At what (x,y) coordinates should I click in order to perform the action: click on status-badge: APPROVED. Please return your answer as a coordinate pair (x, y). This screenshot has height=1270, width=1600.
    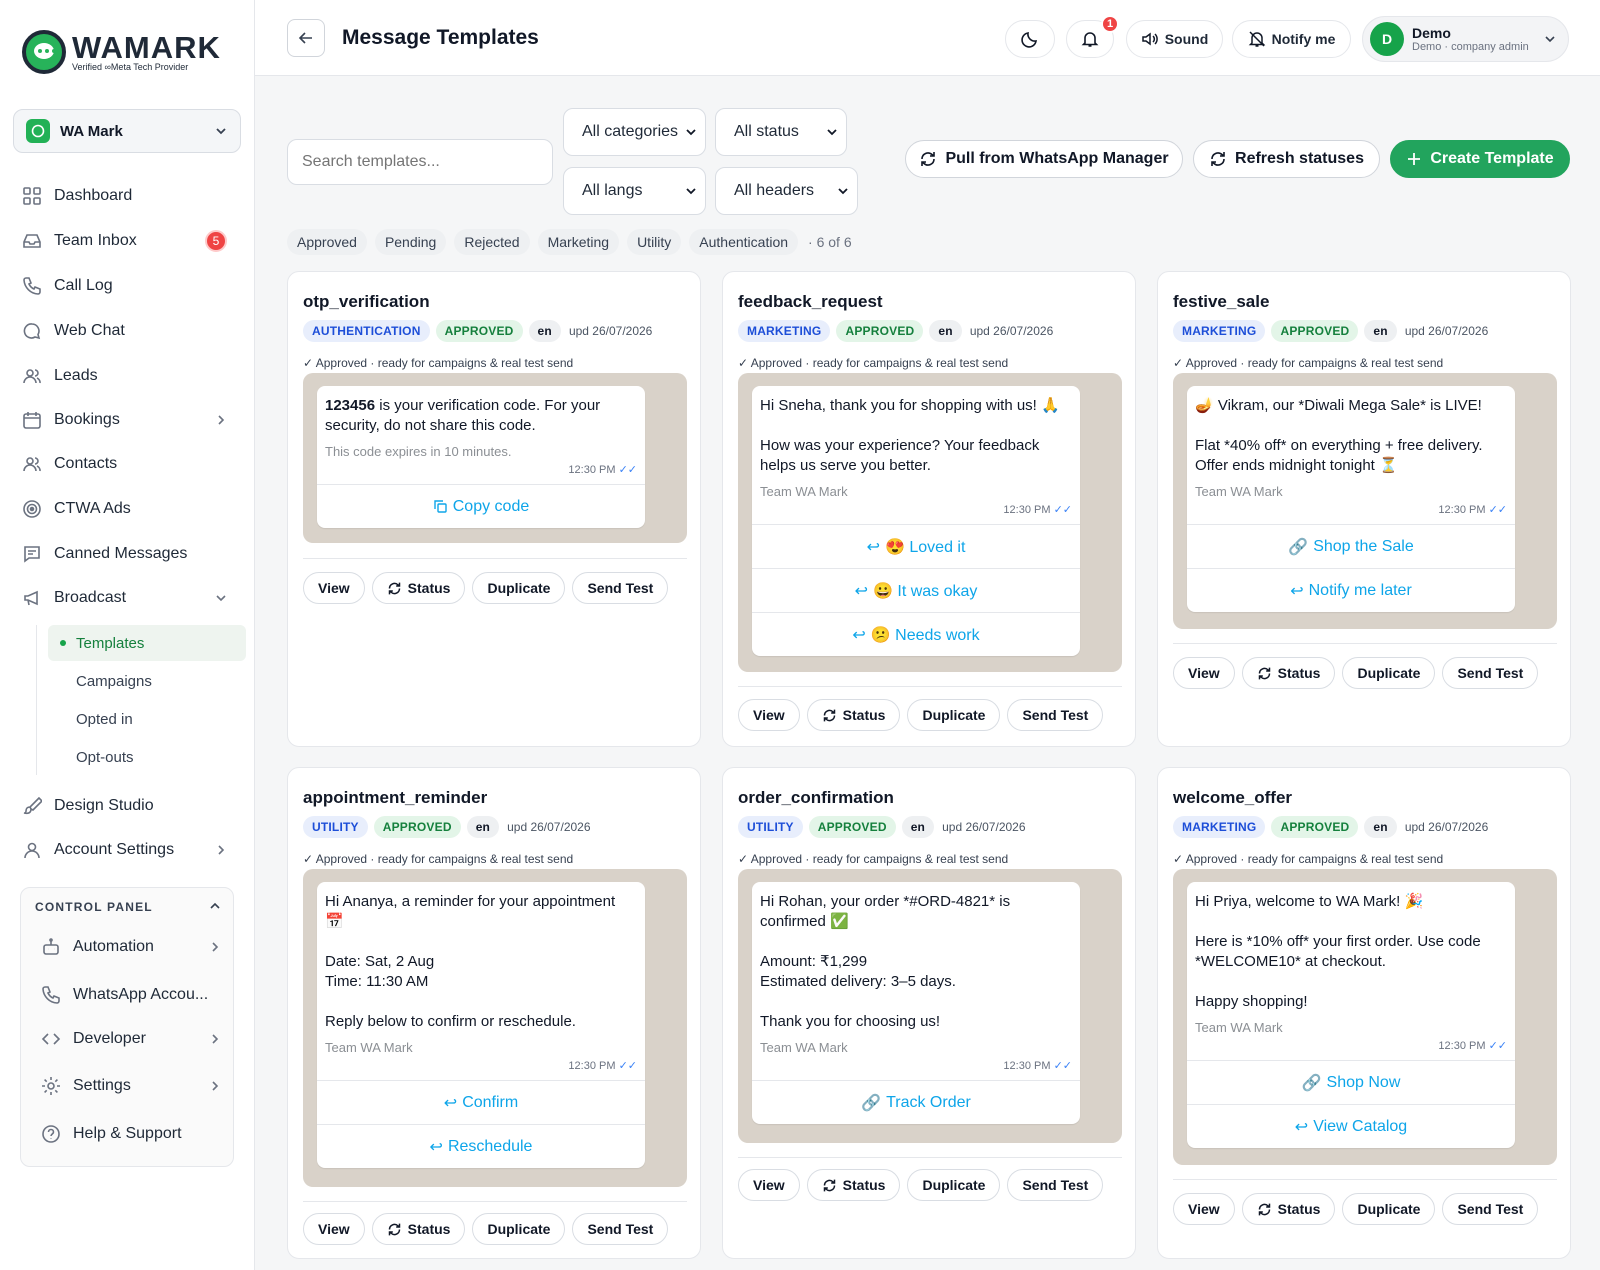
    Looking at the image, I should click on (1315, 331).